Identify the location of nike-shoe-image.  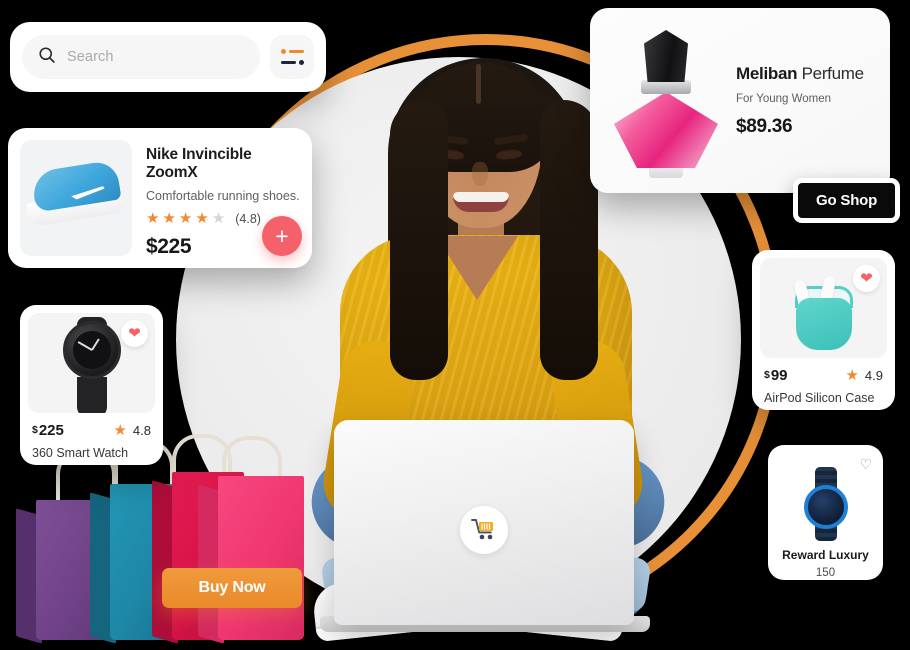
(76, 198).